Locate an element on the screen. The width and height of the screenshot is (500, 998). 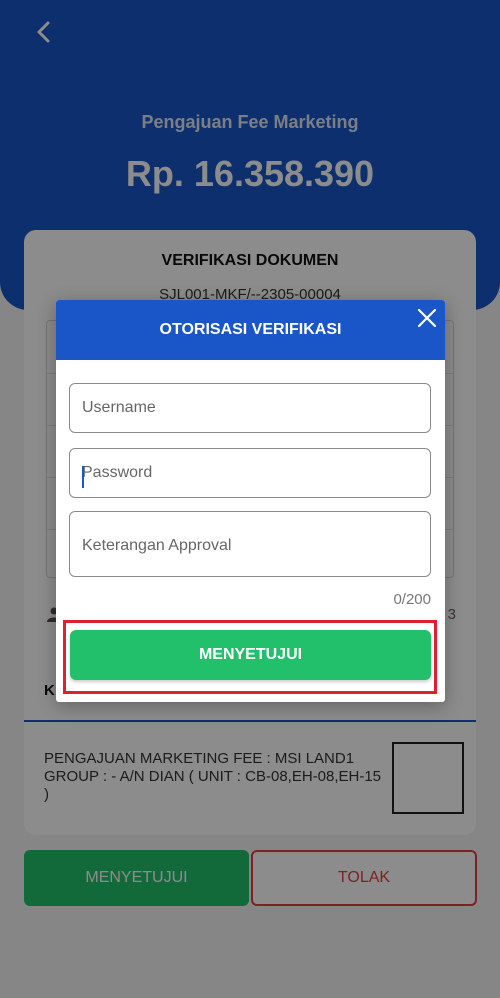
username-field is located at coordinates (250, 408).